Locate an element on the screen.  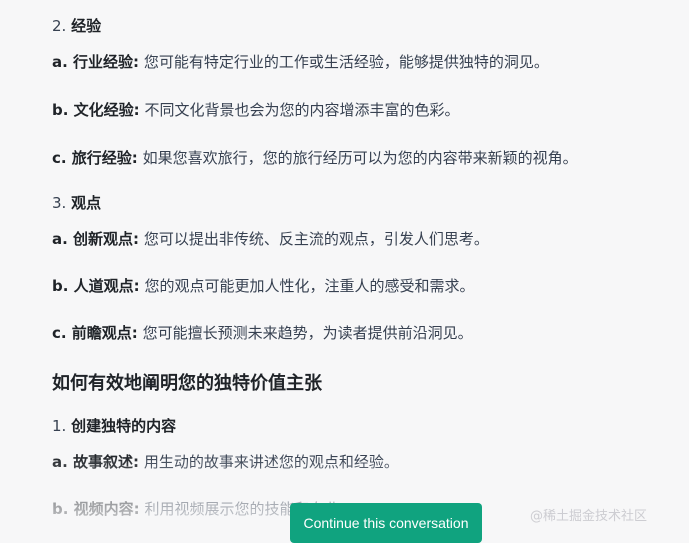
list-item: b. 文化经验: 不同文化背景也会为您的内容增添丰富的色彩。 is located at coordinates (255, 110).